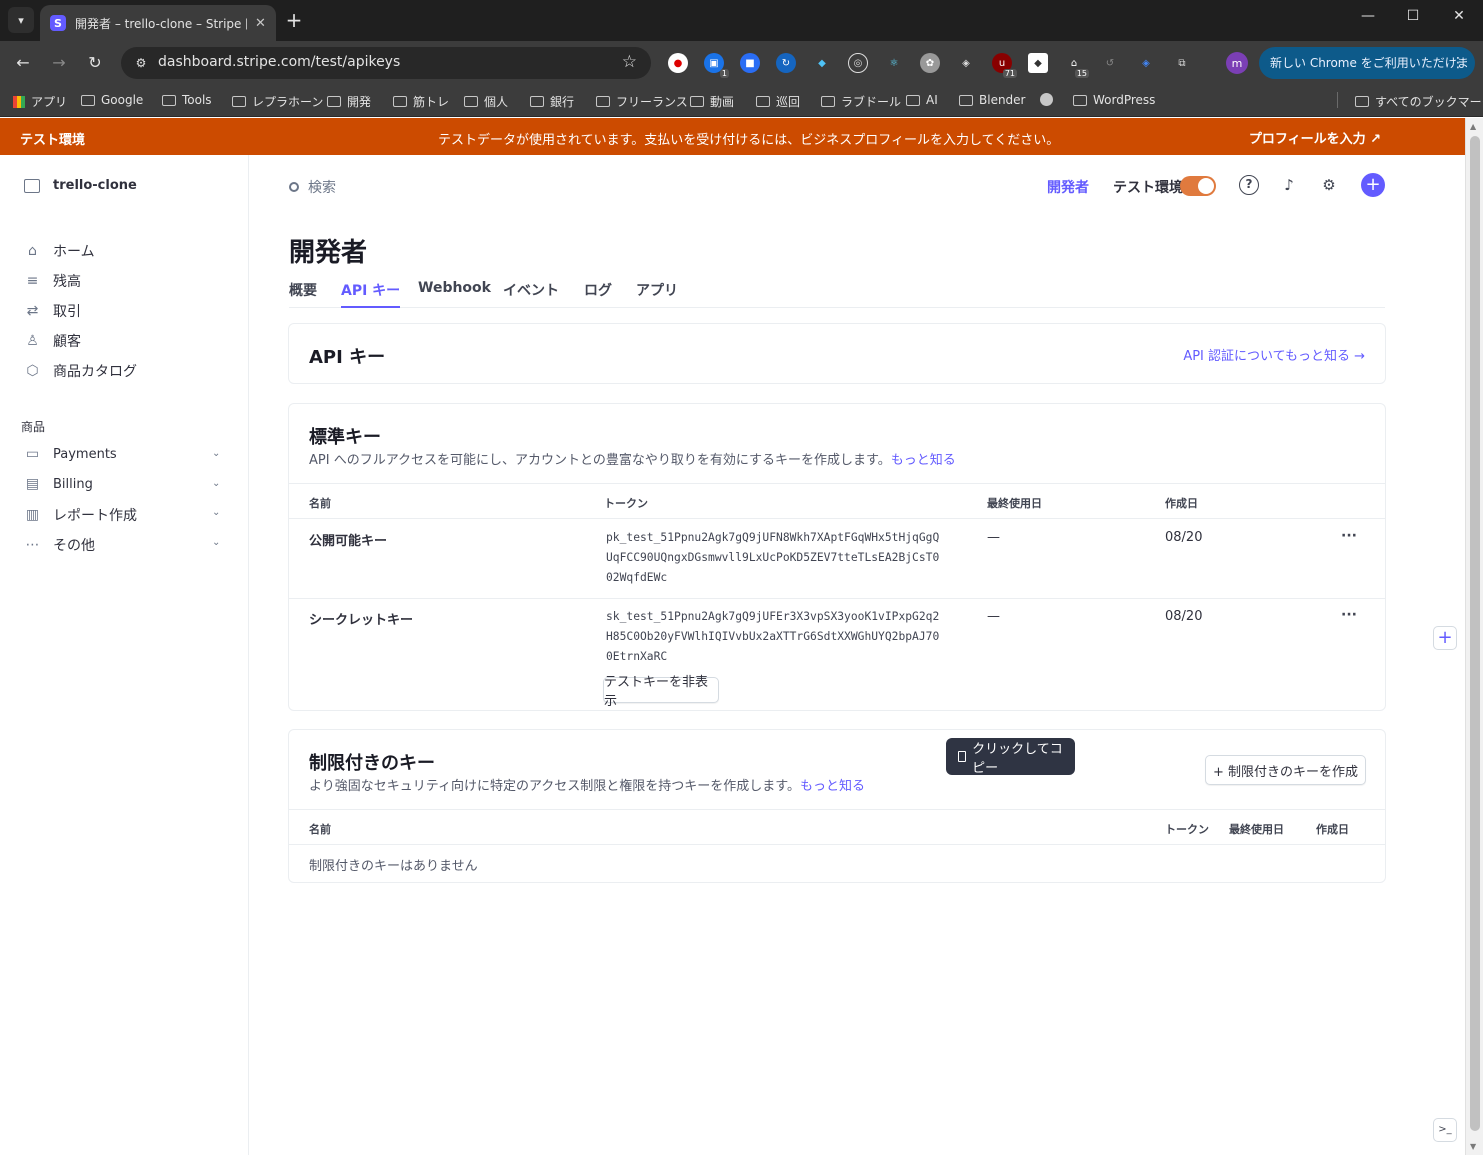  What do you see at coordinates (858, 63) in the screenshot?
I see `extension-target-icon: ◎` at bounding box center [858, 63].